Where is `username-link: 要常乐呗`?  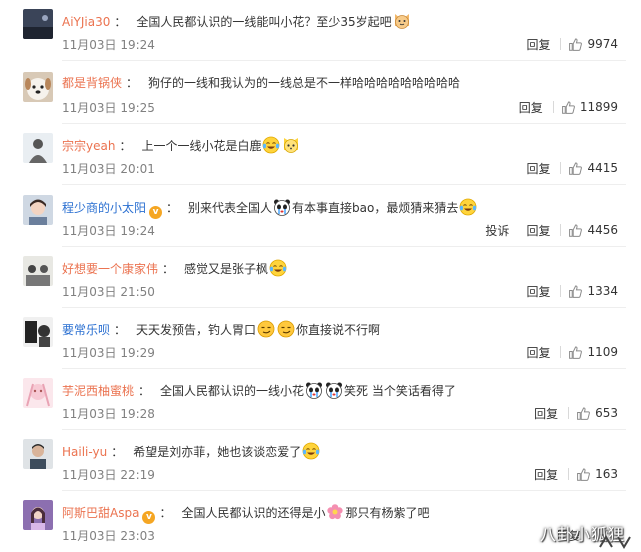 username-link: 要常乐呗 is located at coordinates (86, 330).